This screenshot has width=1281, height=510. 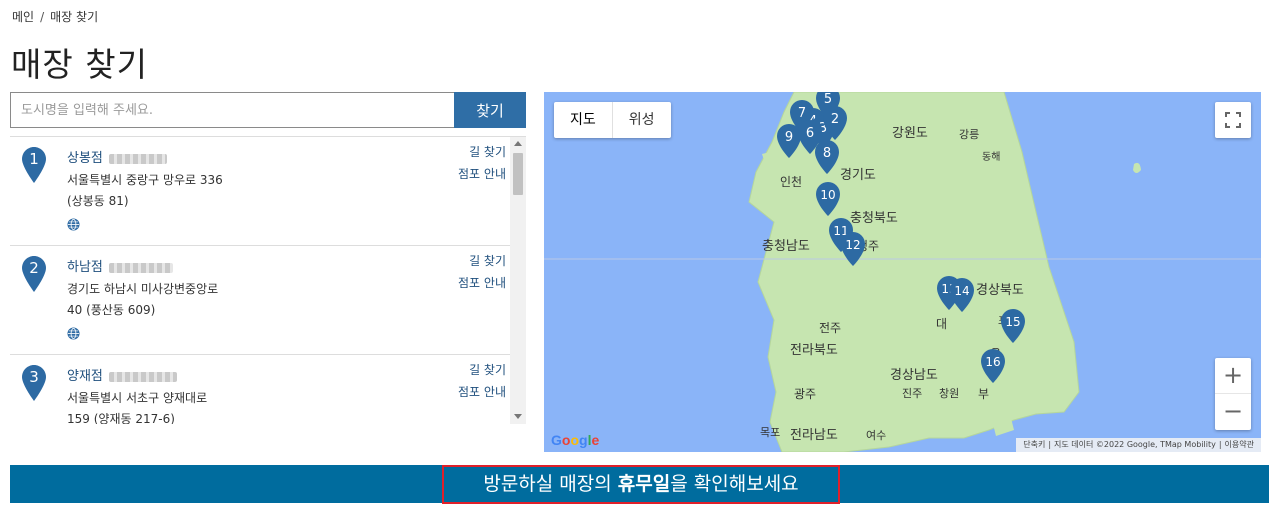 I want to click on svg-text: 2, so click(x=835, y=119).